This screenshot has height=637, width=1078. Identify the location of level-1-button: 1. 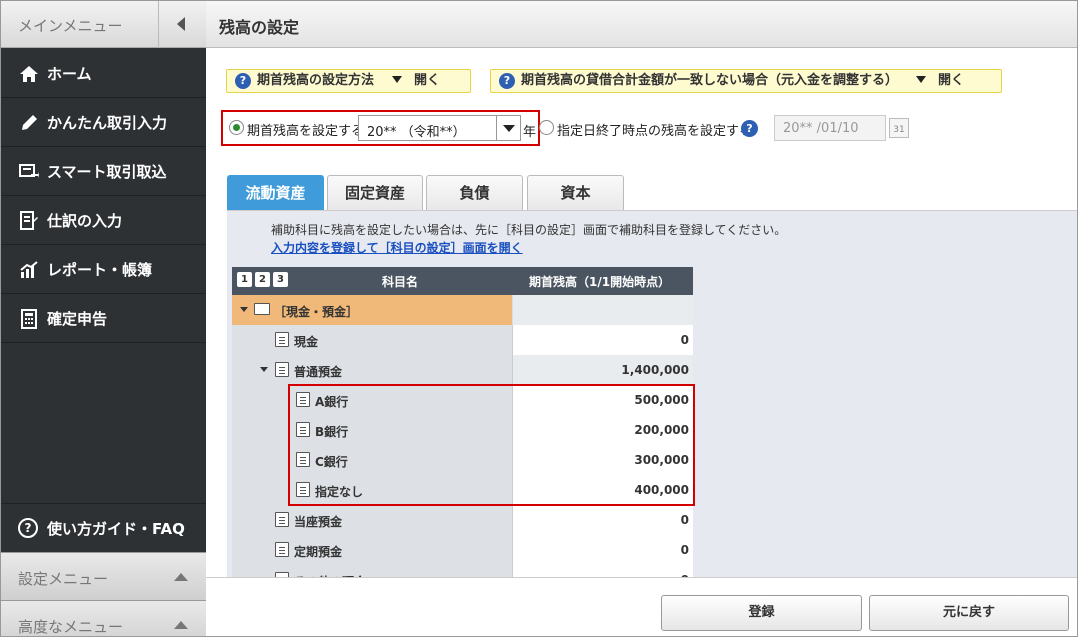
(244, 279).